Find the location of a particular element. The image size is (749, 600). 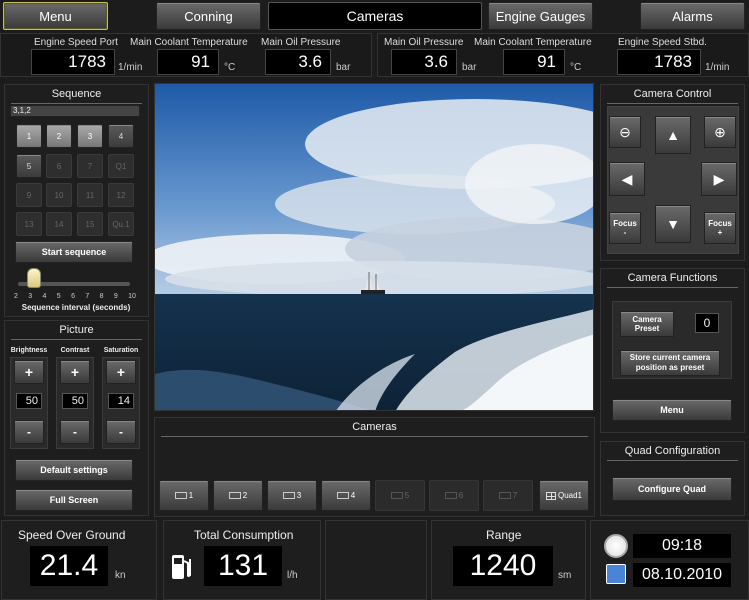

seq-button-9: 9 is located at coordinates (29, 195).